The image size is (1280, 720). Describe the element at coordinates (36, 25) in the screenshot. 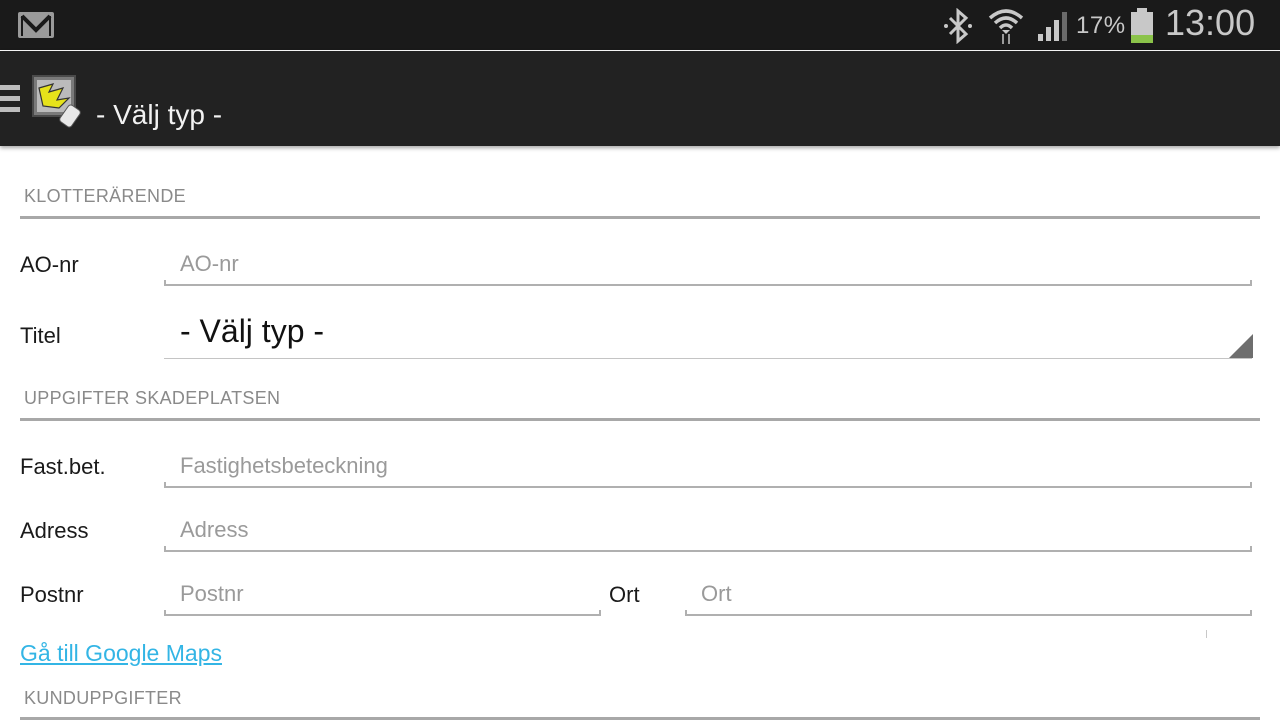

I see `gmail-icon` at that location.